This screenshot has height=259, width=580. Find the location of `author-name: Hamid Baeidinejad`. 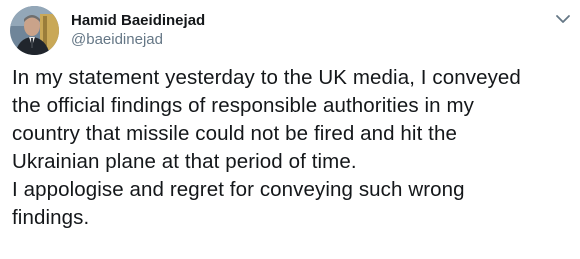

author-name: Hamid Baeidinejad is located at coordinates (138, 21).